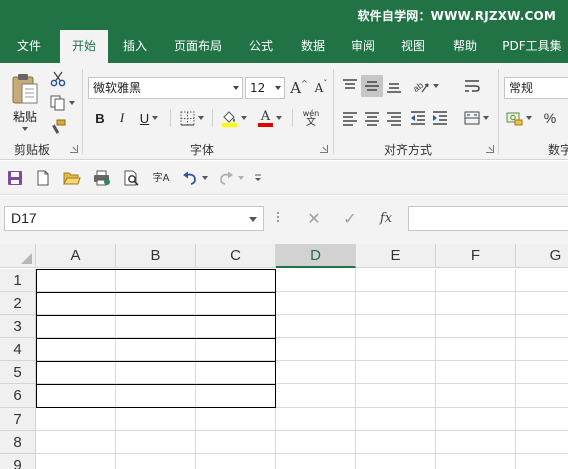 The width and height of the screenshot is (568, 469). What do you see at coordinates (18, 442) in the screenshot?
I see `row-header-8: 8` at bounding box center [18, 442].